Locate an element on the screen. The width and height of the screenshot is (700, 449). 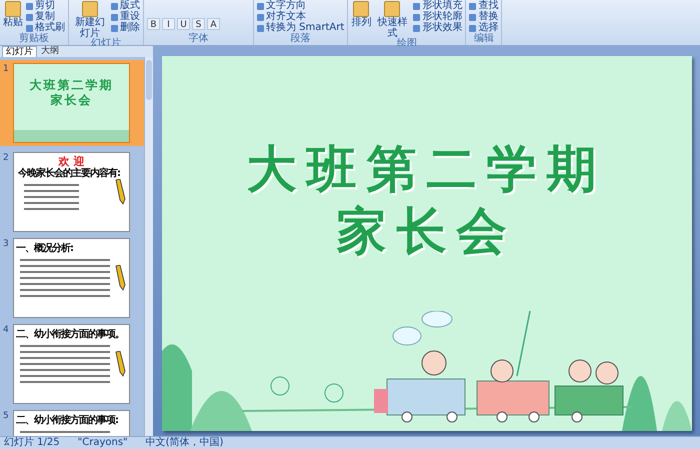
thumbnail-title: 家长会 is located at coordinates (71, 100).